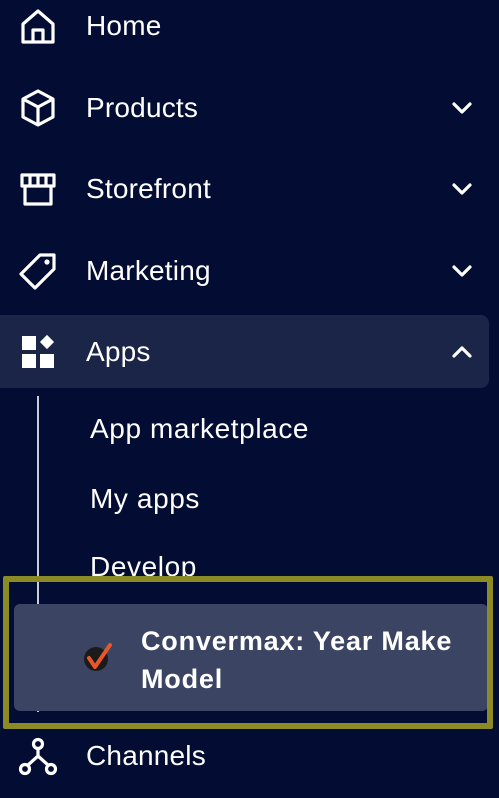 The width and height of the screenshot is (499, 798). Describe the element at coordinates (124, 25) in the screenshot. I see `nav-item-label: Home` at that location.